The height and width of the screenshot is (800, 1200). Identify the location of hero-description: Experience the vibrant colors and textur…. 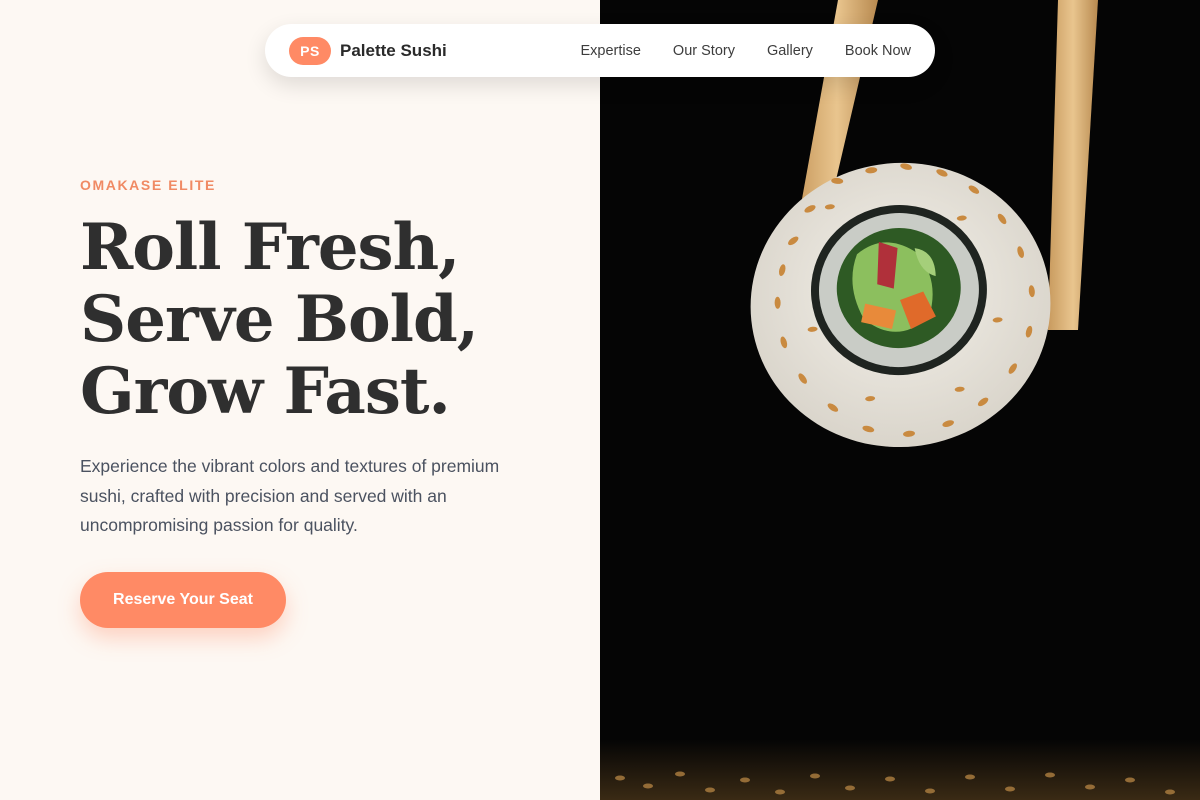
(290, 495).